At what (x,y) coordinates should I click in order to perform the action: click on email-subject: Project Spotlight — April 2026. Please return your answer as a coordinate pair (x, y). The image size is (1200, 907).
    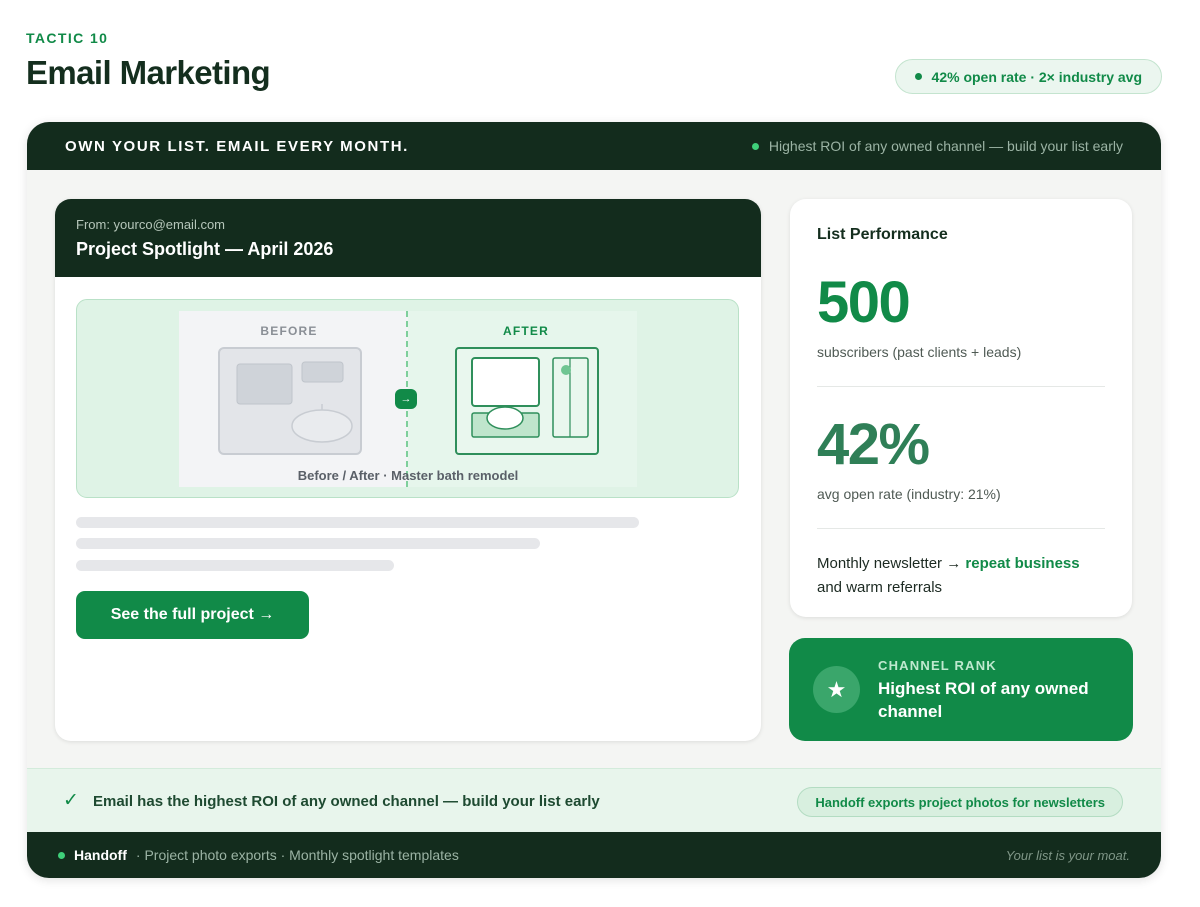
    Looking at the image, I should click on (205, 249).